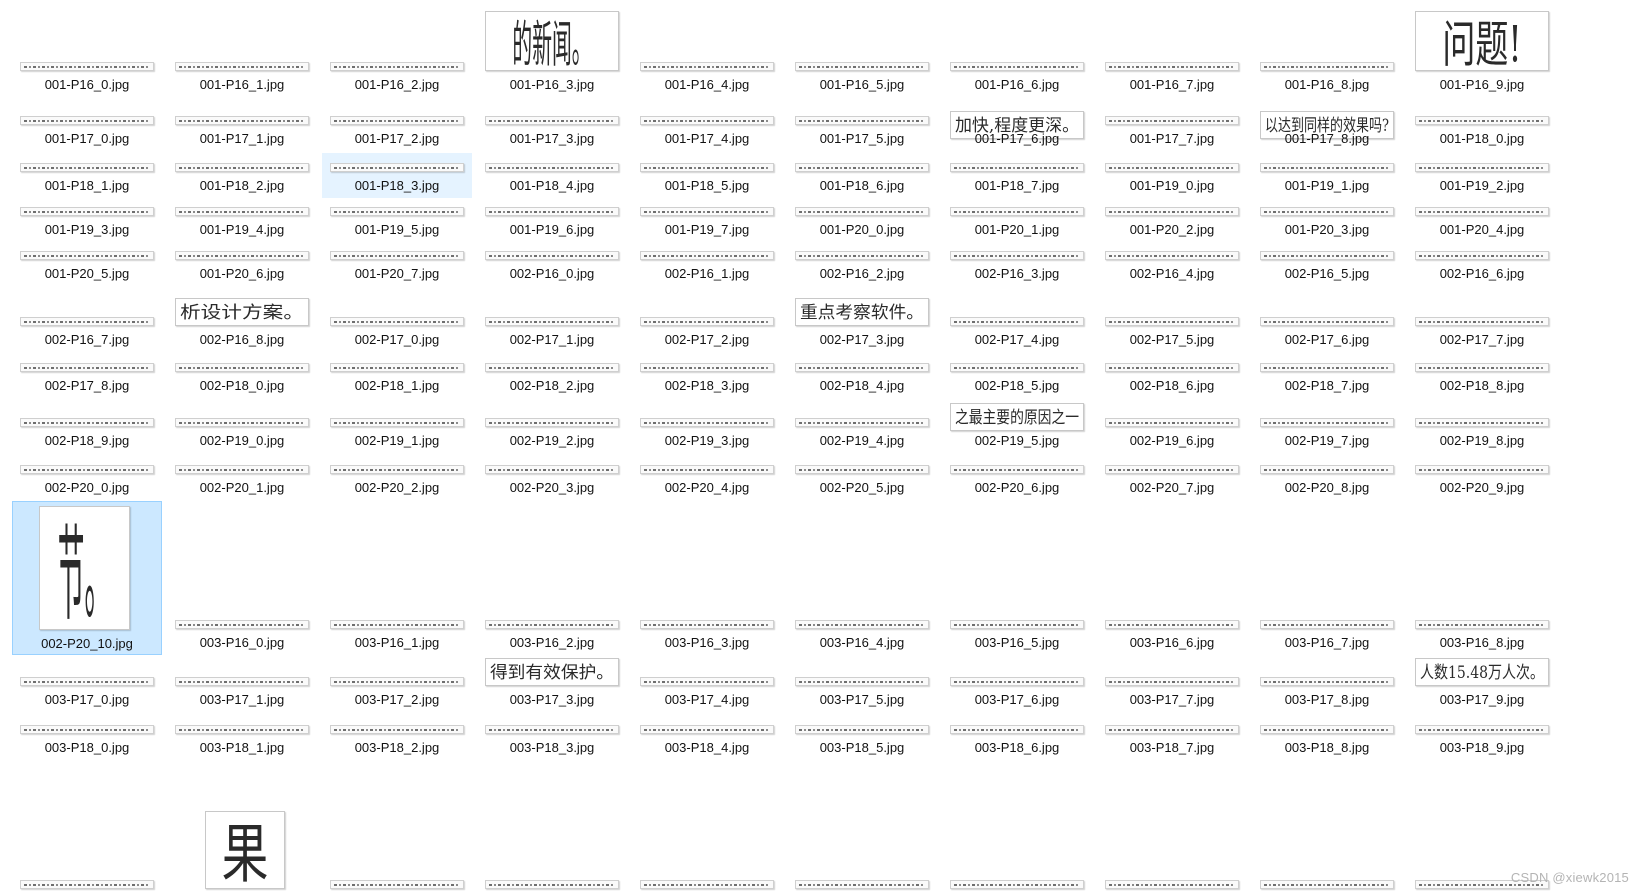  What do you see at coordinates (862, 319) in the screenshot?
I see `file-tile: 重点考察软件。 002-P17_3.jpg` at bounding box center [862, 319].